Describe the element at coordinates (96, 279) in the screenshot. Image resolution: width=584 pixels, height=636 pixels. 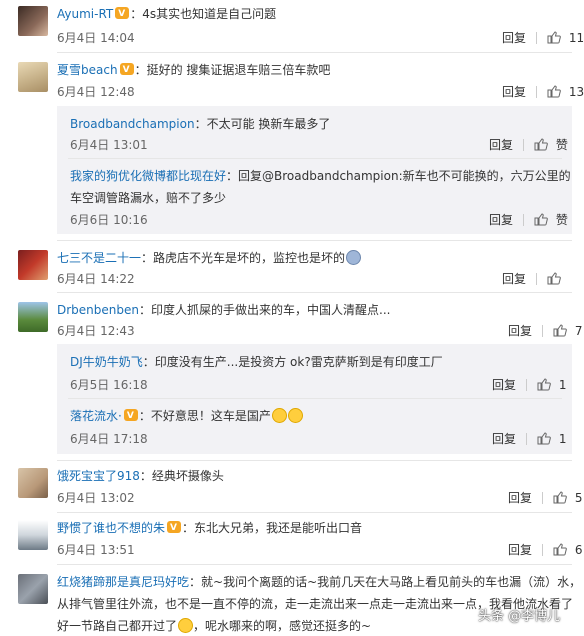
I see `timestamp: 6月4日 14:22` at that location.